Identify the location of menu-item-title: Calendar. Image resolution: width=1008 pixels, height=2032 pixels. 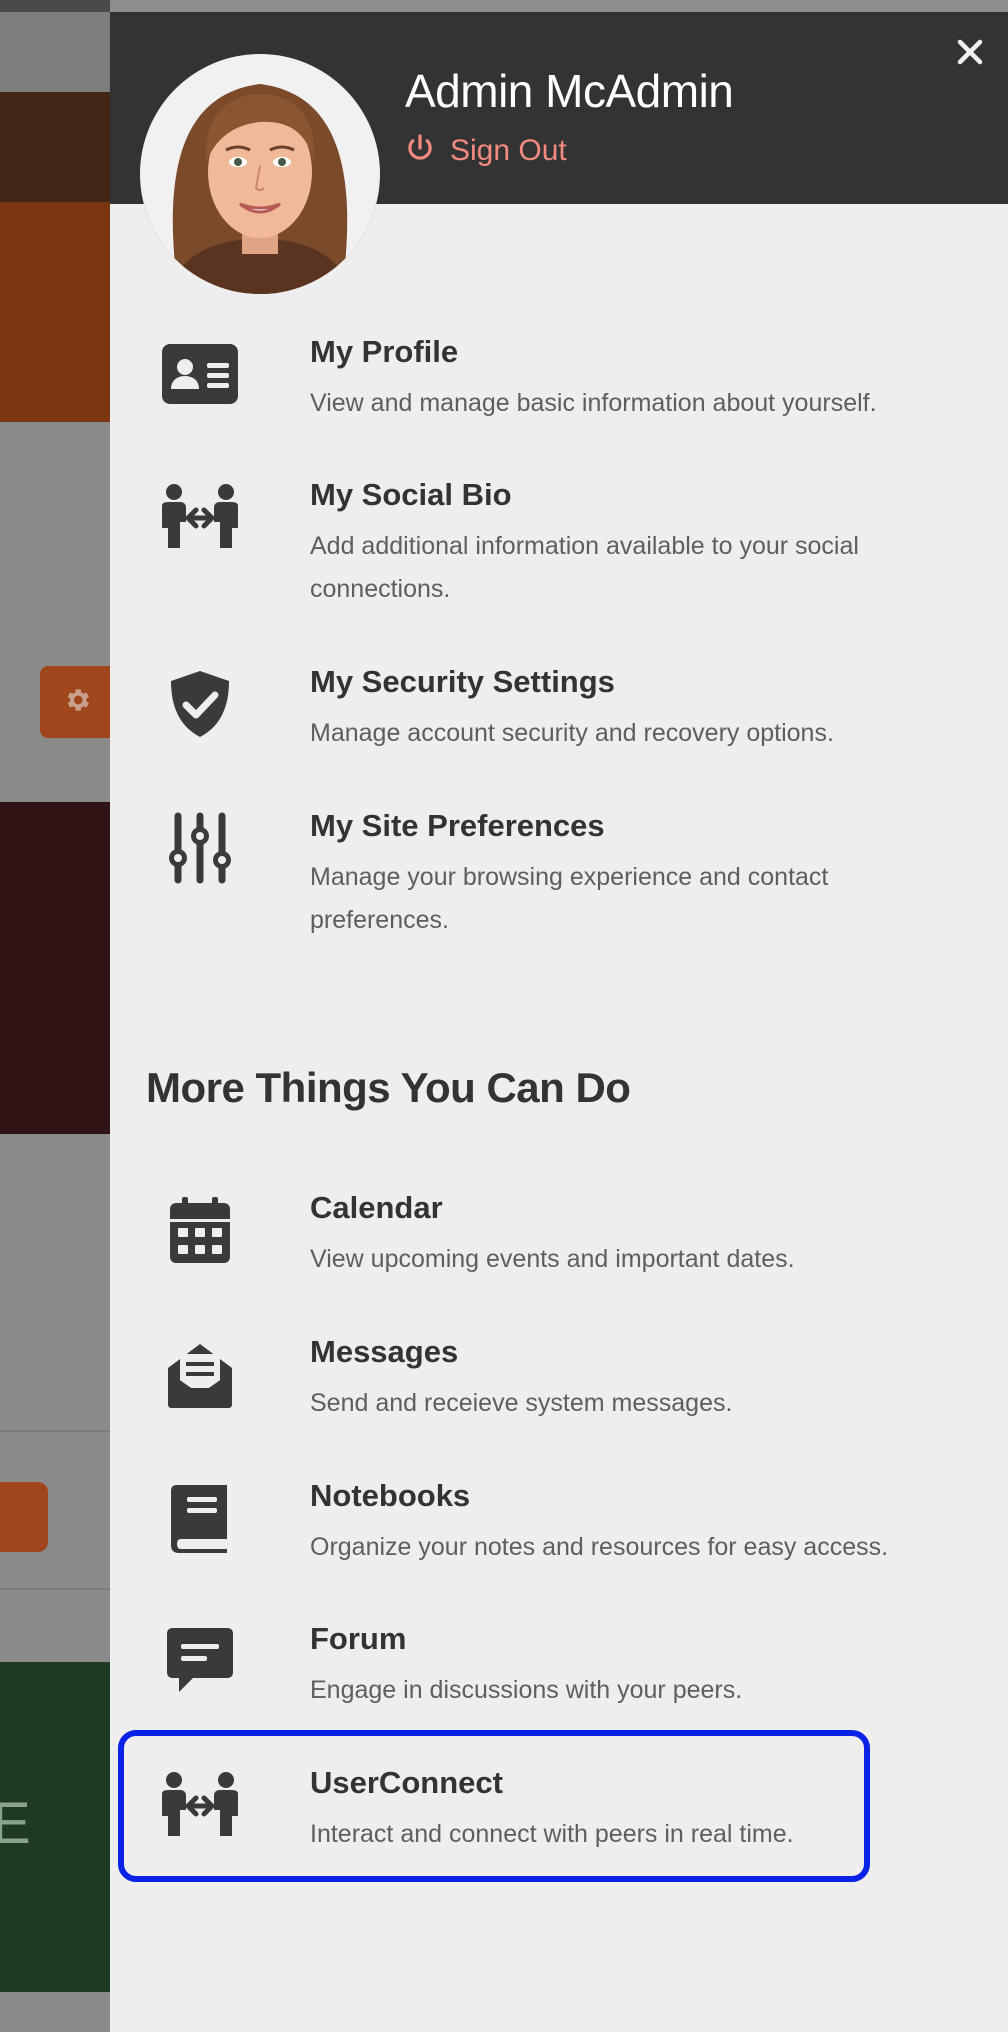
(376, 1207).